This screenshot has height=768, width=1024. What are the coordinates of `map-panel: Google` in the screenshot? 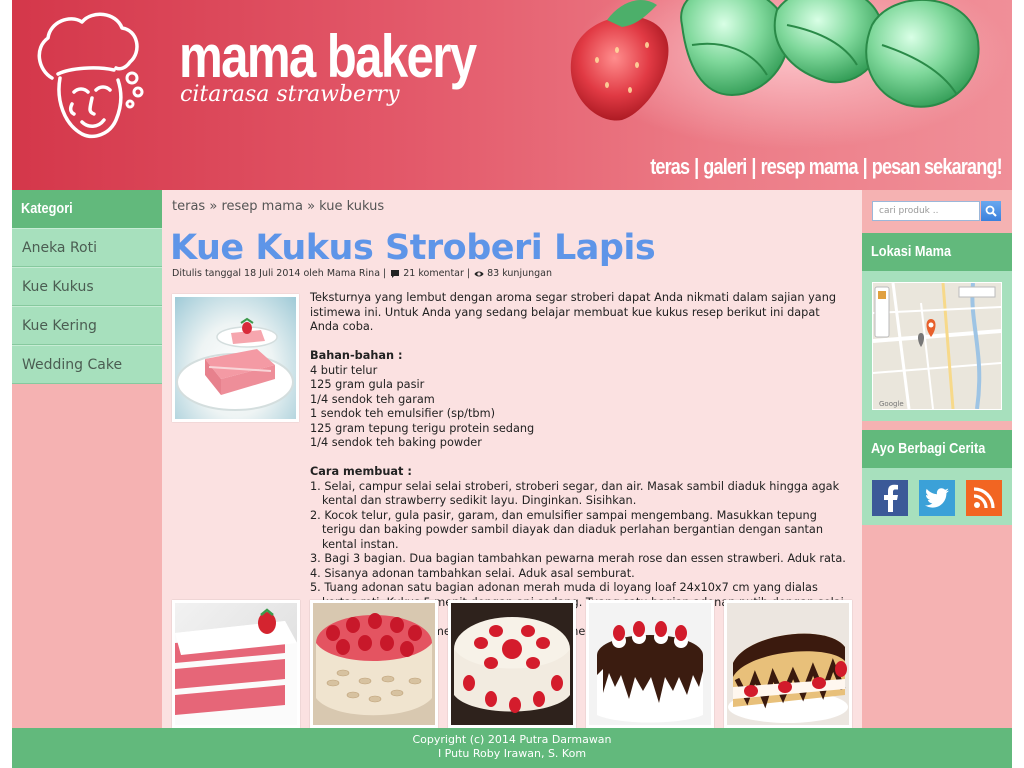 It's located at (937, 346).